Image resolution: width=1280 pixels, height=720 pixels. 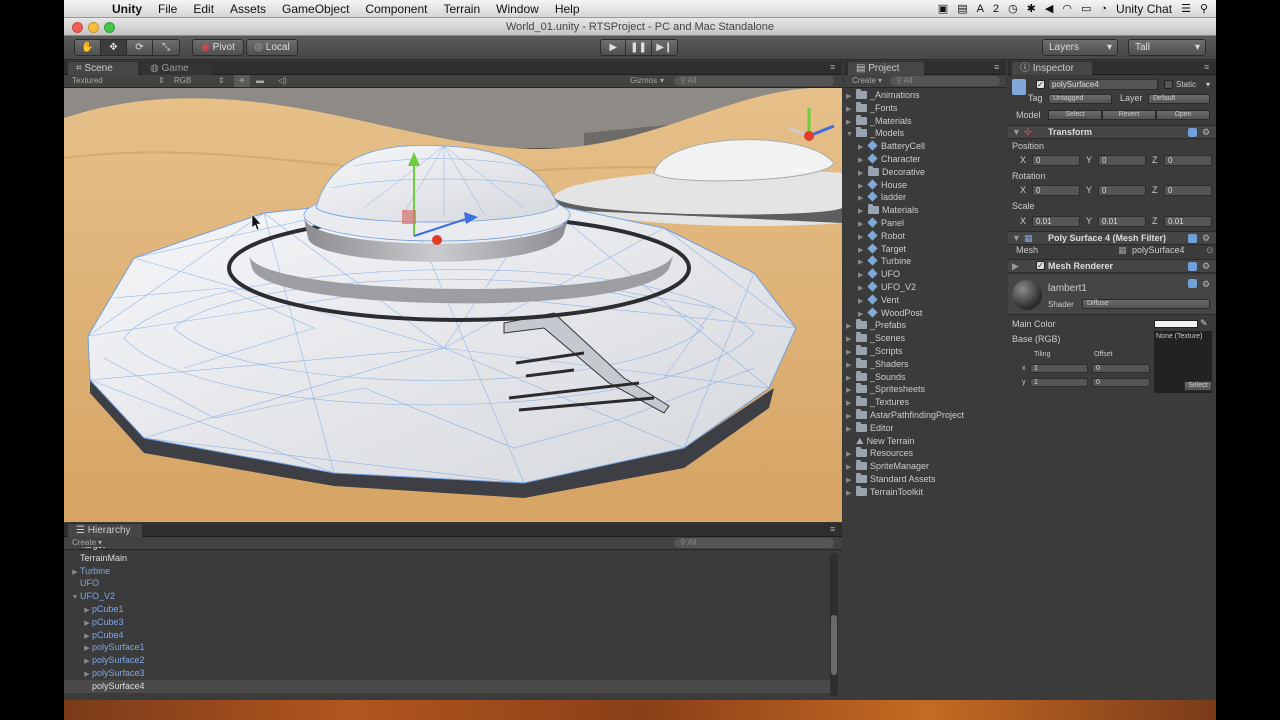 What do you see at coordinates (662, 81) in the screenshot?
I see `gizmos-dropdown-arrow: ▾` at bounding box center [662, 81].